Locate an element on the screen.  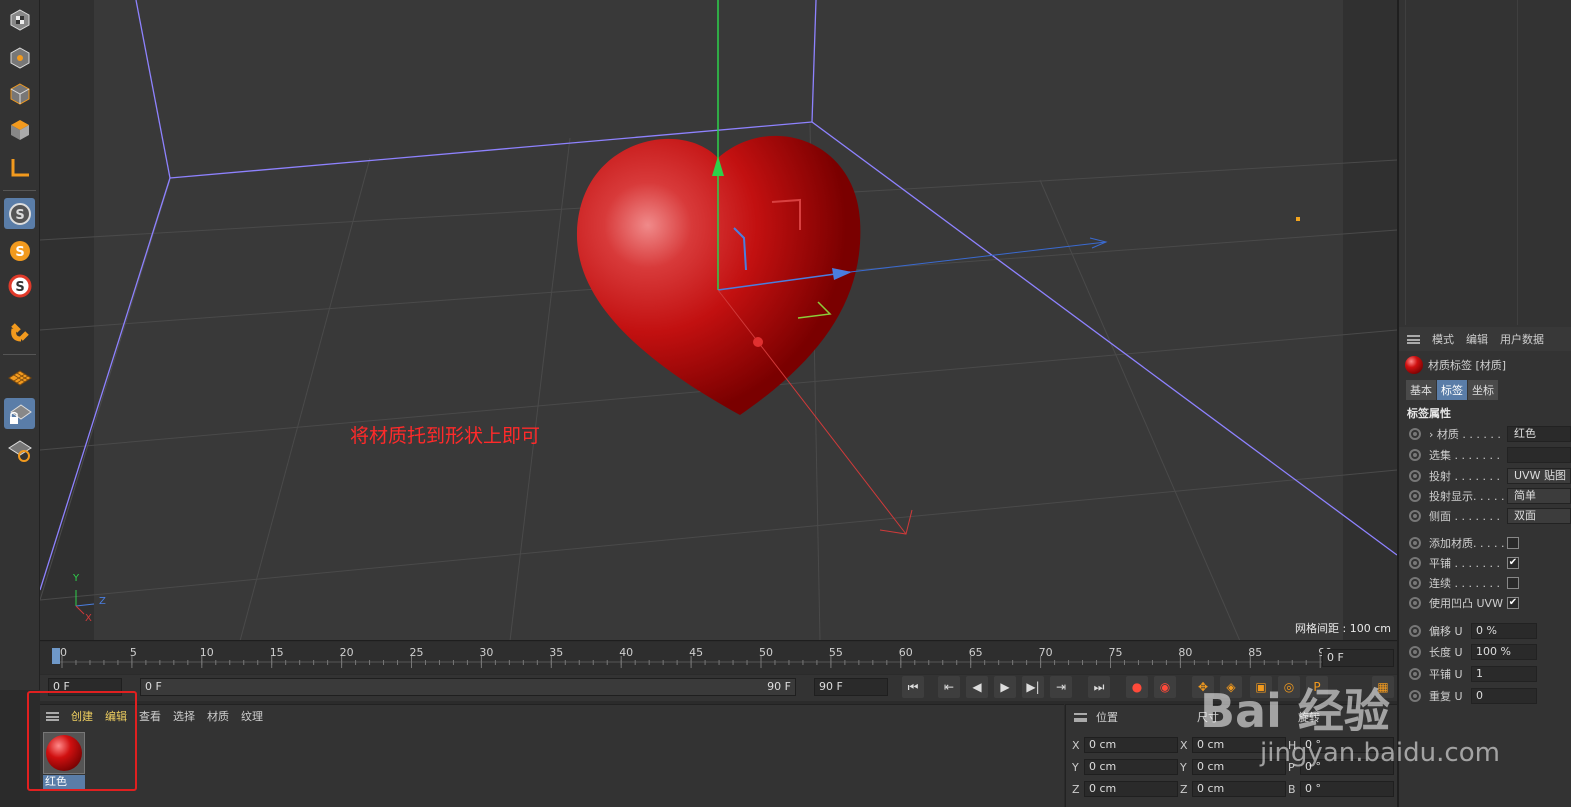
polygons-mode-icon is located at coordinates (19, 129).